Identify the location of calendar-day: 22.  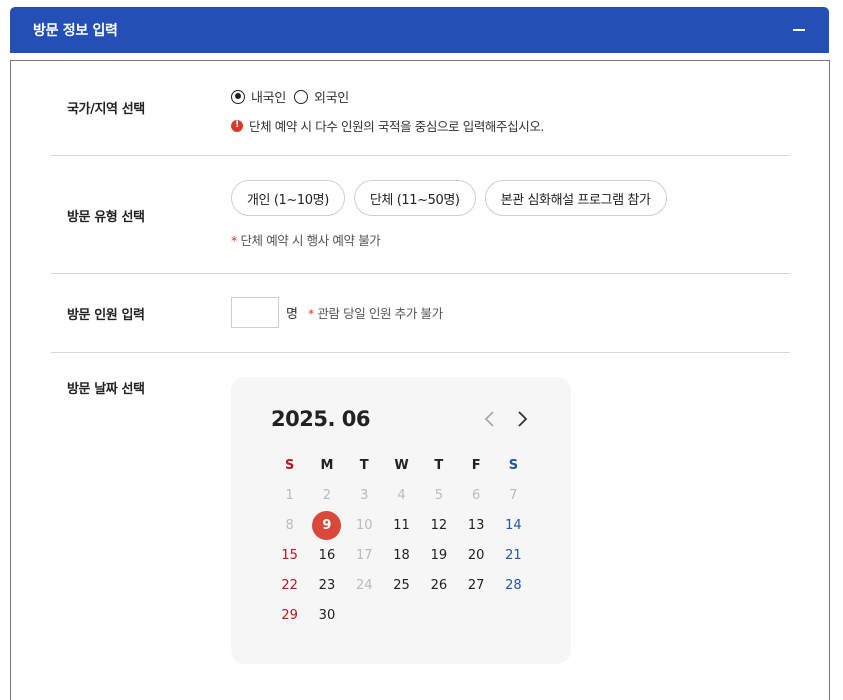
(289, 585).